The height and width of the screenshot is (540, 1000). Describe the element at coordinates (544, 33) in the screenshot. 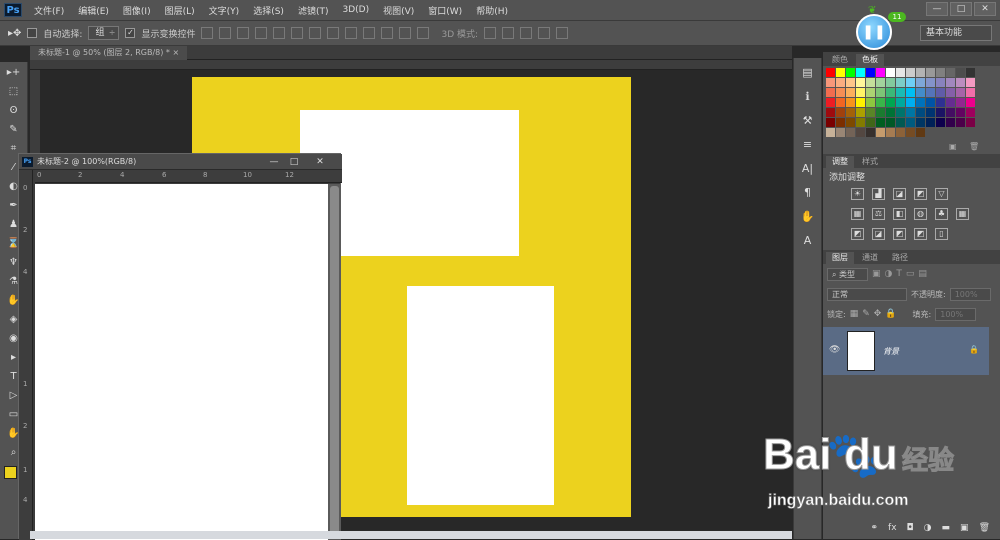

I see `3d-slide-icon` at that location.